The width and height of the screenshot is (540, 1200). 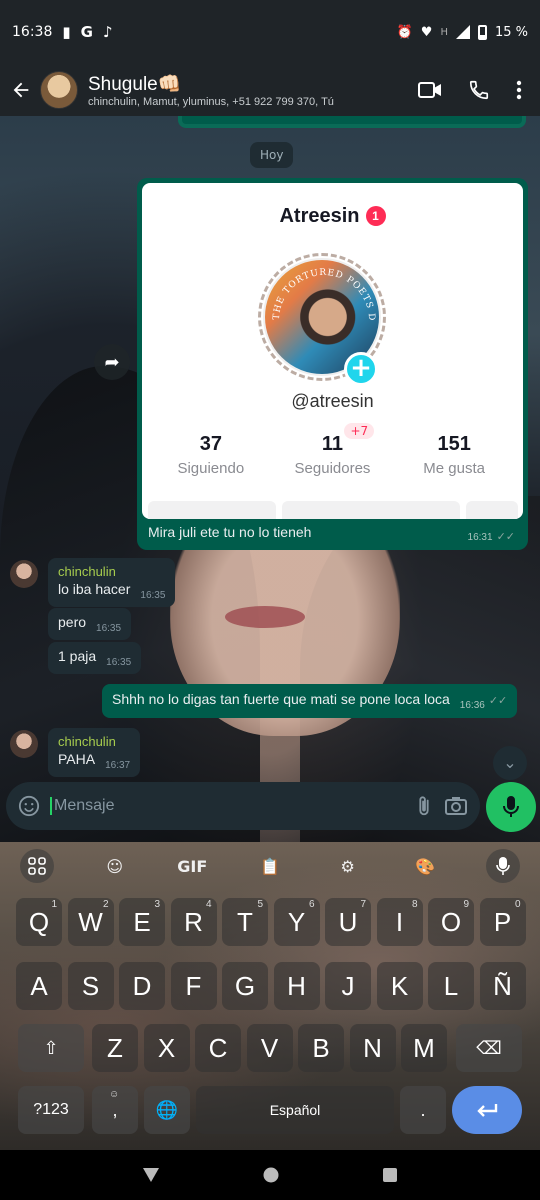 I want to click on message-bubble-incoming: chinchulin PAHA 16:37, so click(x=94, y=752).